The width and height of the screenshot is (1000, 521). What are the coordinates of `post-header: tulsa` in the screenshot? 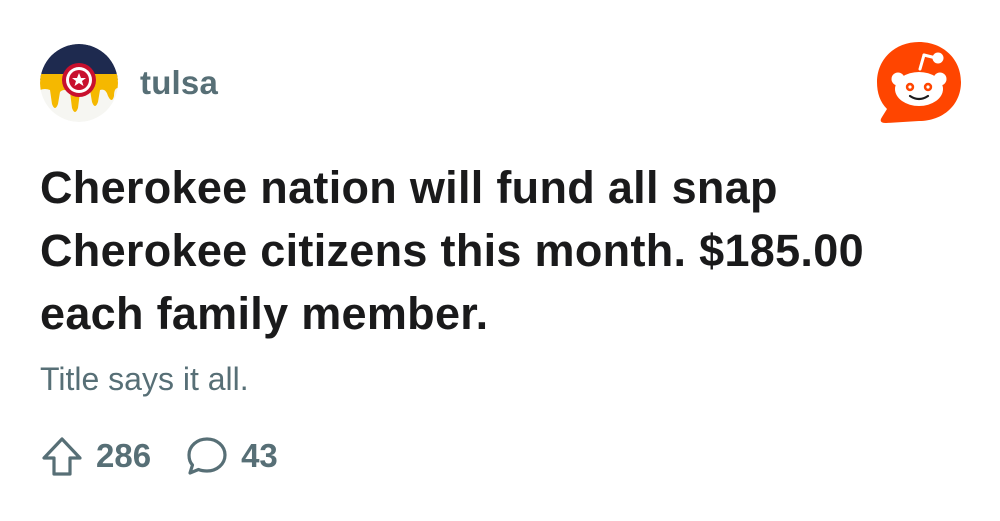 It's located at (129, 83).